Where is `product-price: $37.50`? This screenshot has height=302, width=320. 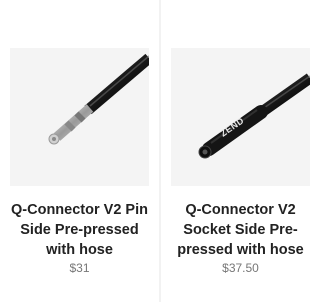
product-price: $37.50 is located at coordinates (240, 268).